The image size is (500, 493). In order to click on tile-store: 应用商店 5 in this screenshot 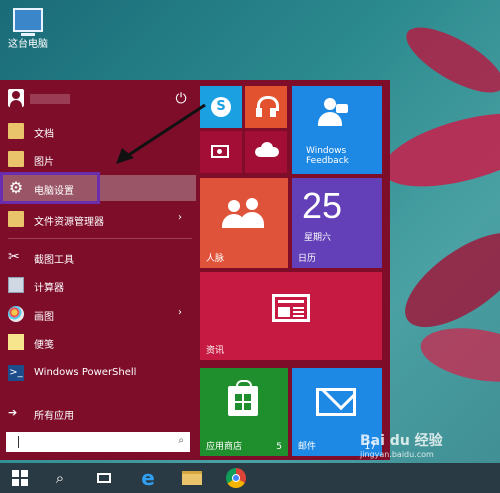, I will do `click(244, 412)`.